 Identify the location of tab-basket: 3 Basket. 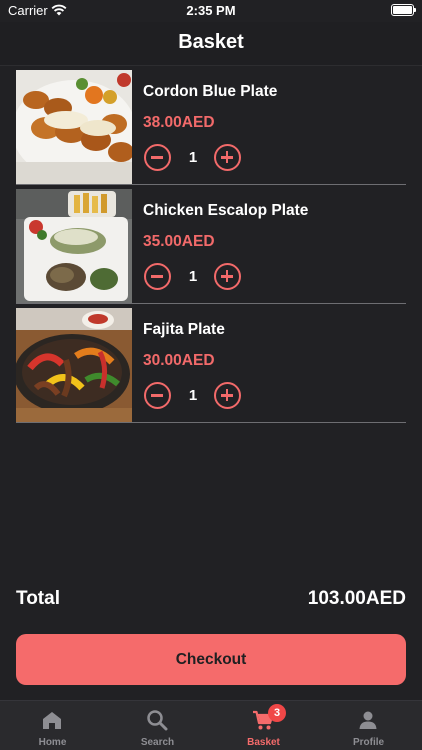
(263, 725).